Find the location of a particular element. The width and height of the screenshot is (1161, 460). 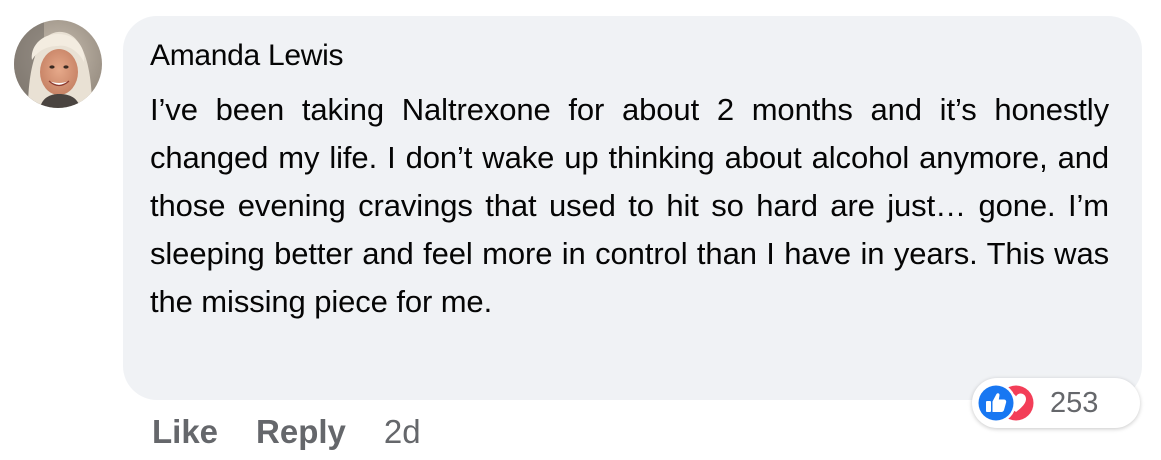

comment-actions: Like Reply 2d is located at coordinates (286, 432).